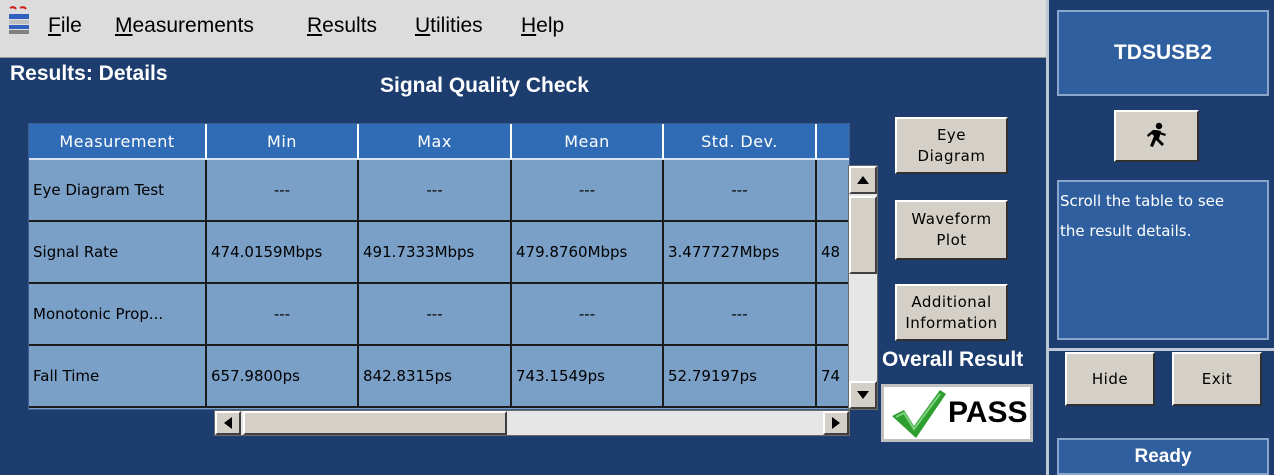 This screenshot has width=1274, height=475. I want to click on arrow-up-icon, so click(863, 180).